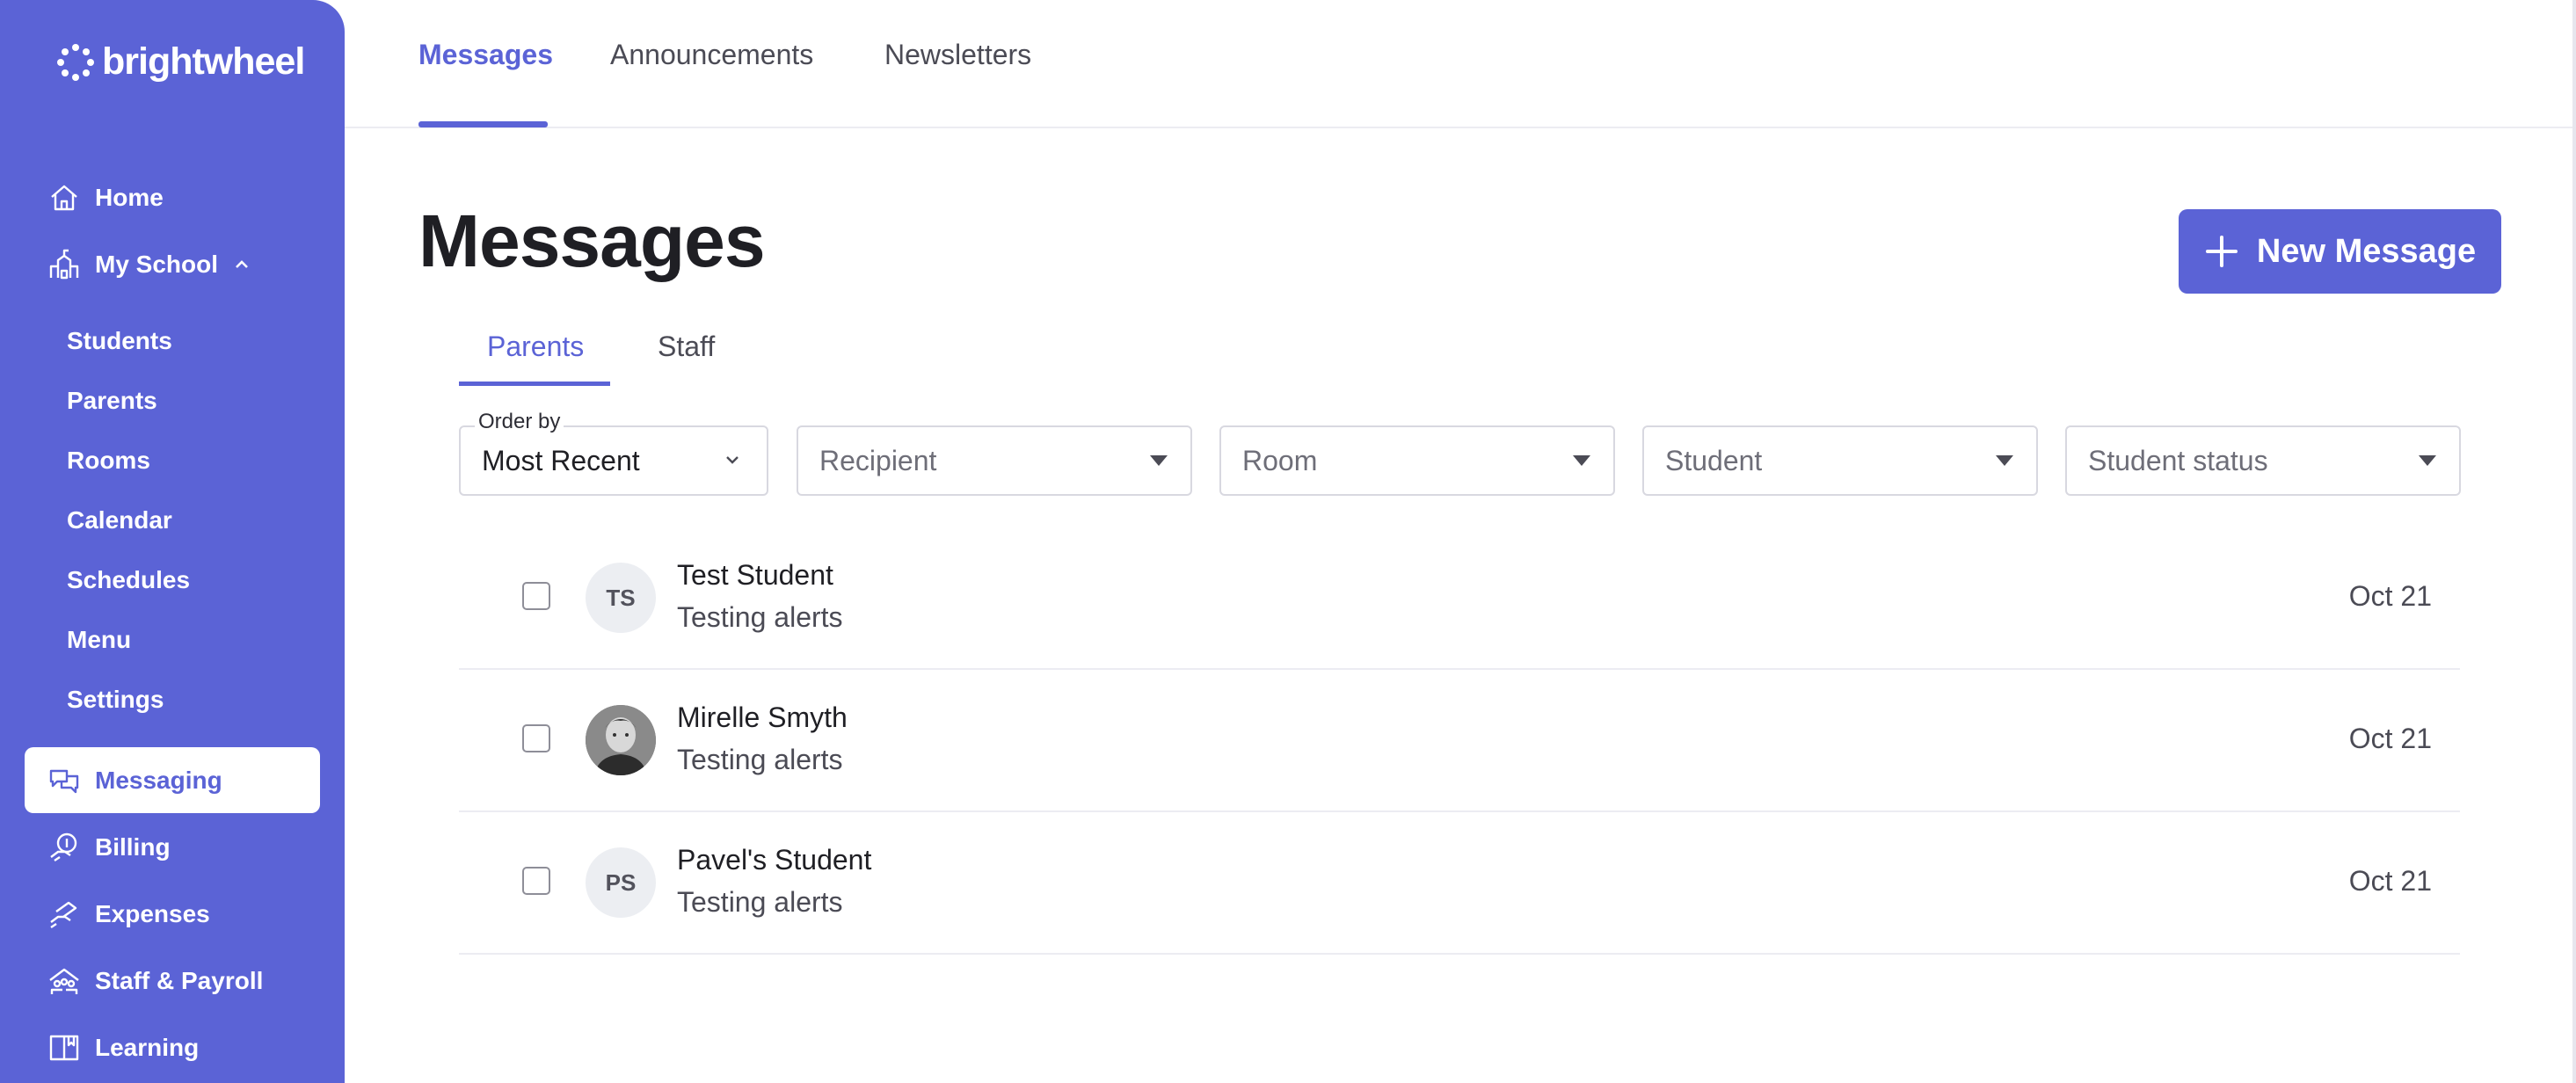 Image resolution: width=2576 pixels, height=1083 pixels. Describe the element at coordinates (762, 717) in the screenshot. I see `message-sender: Mirelle Smyth` at that location.